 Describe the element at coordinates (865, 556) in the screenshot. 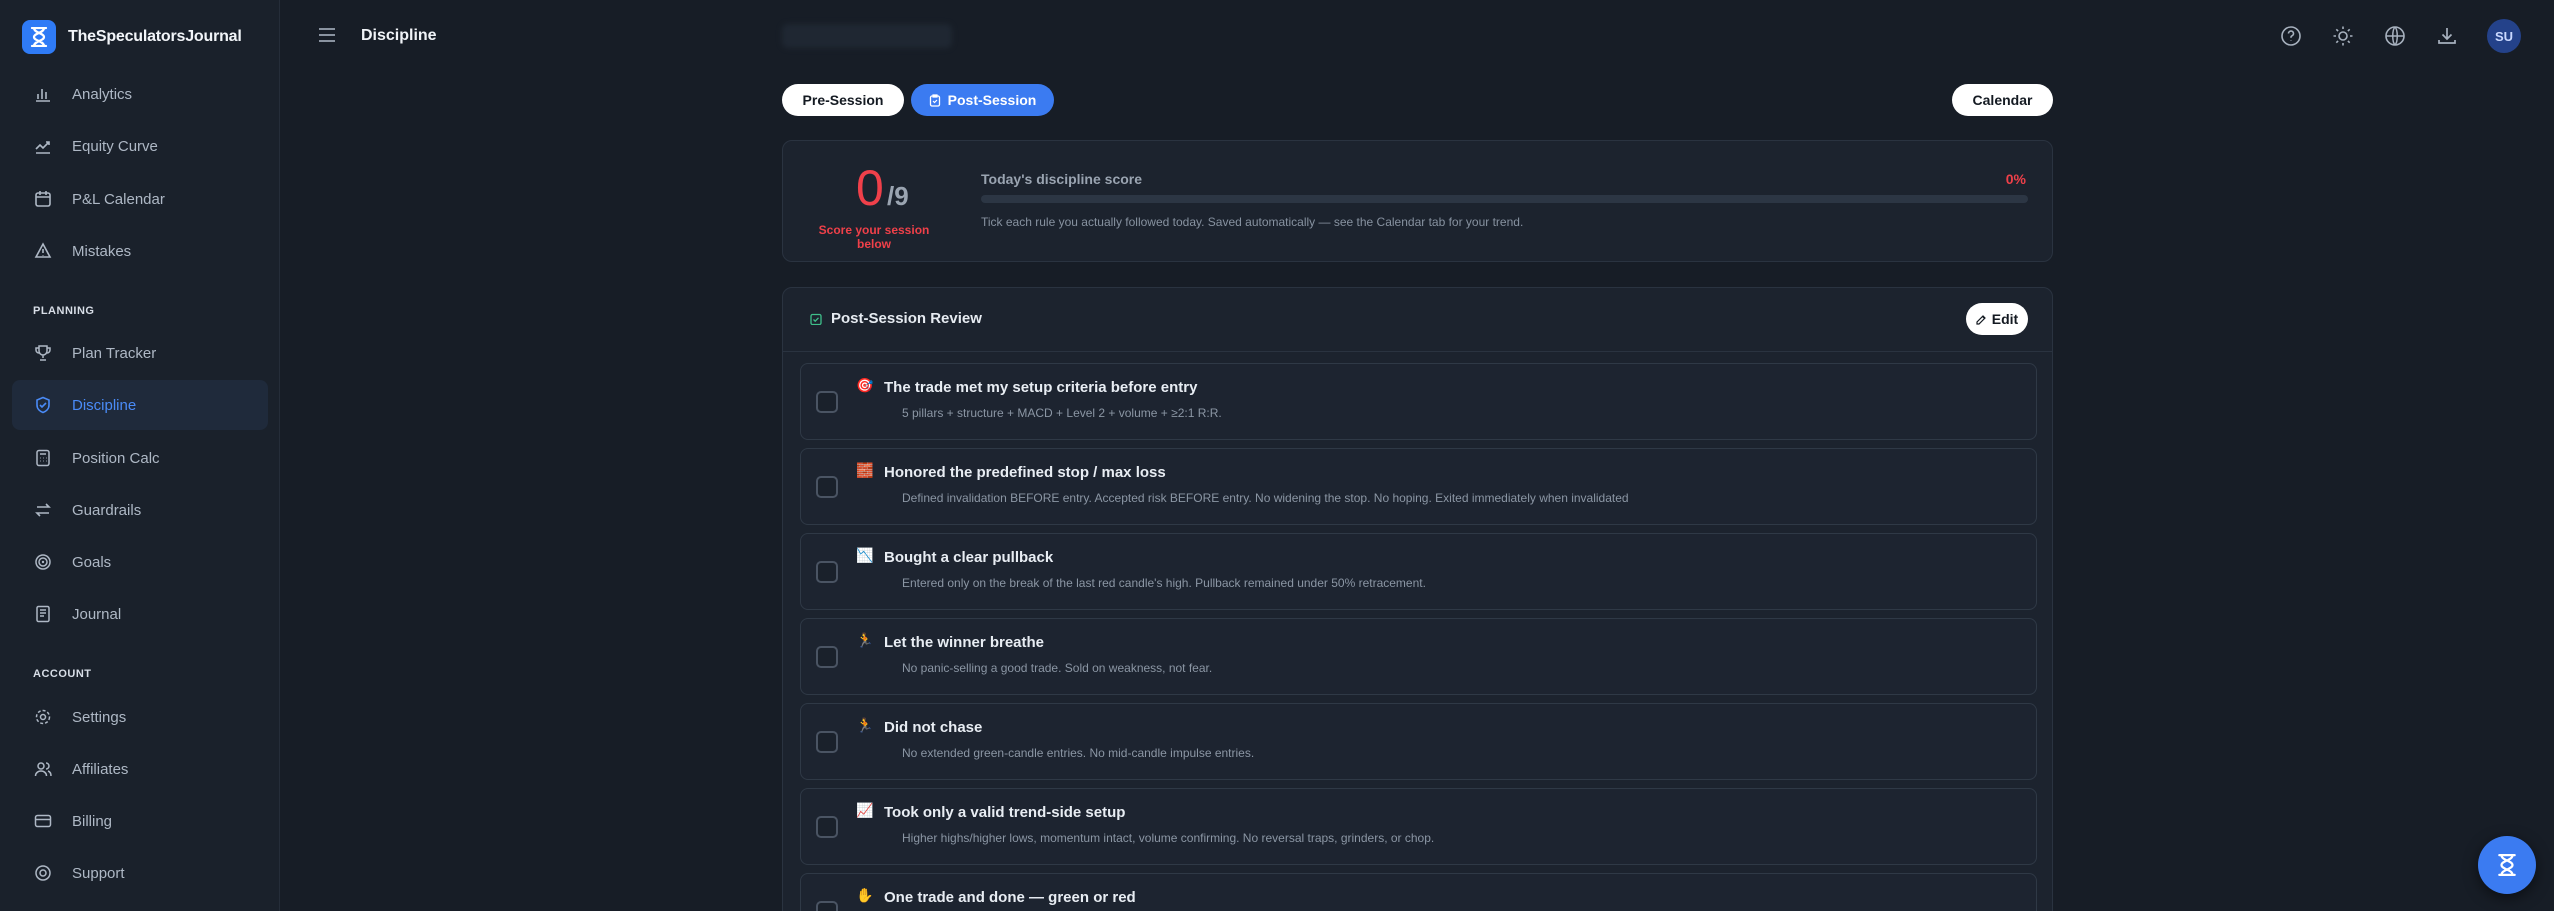

I see `chart-down-emoji-icon: 📉` at that location.